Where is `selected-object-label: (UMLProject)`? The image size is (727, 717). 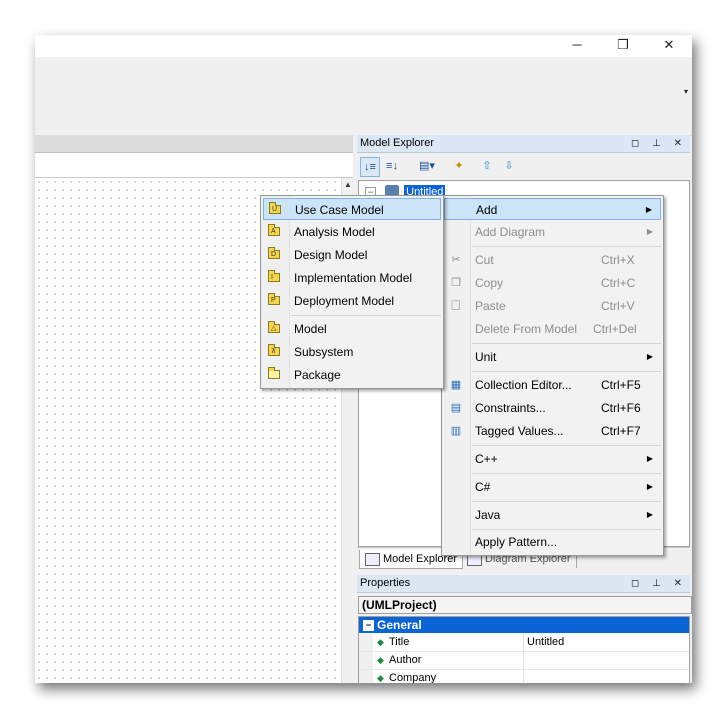
selected-object-label: (UMLProject) is located at coordinates (525, 605).